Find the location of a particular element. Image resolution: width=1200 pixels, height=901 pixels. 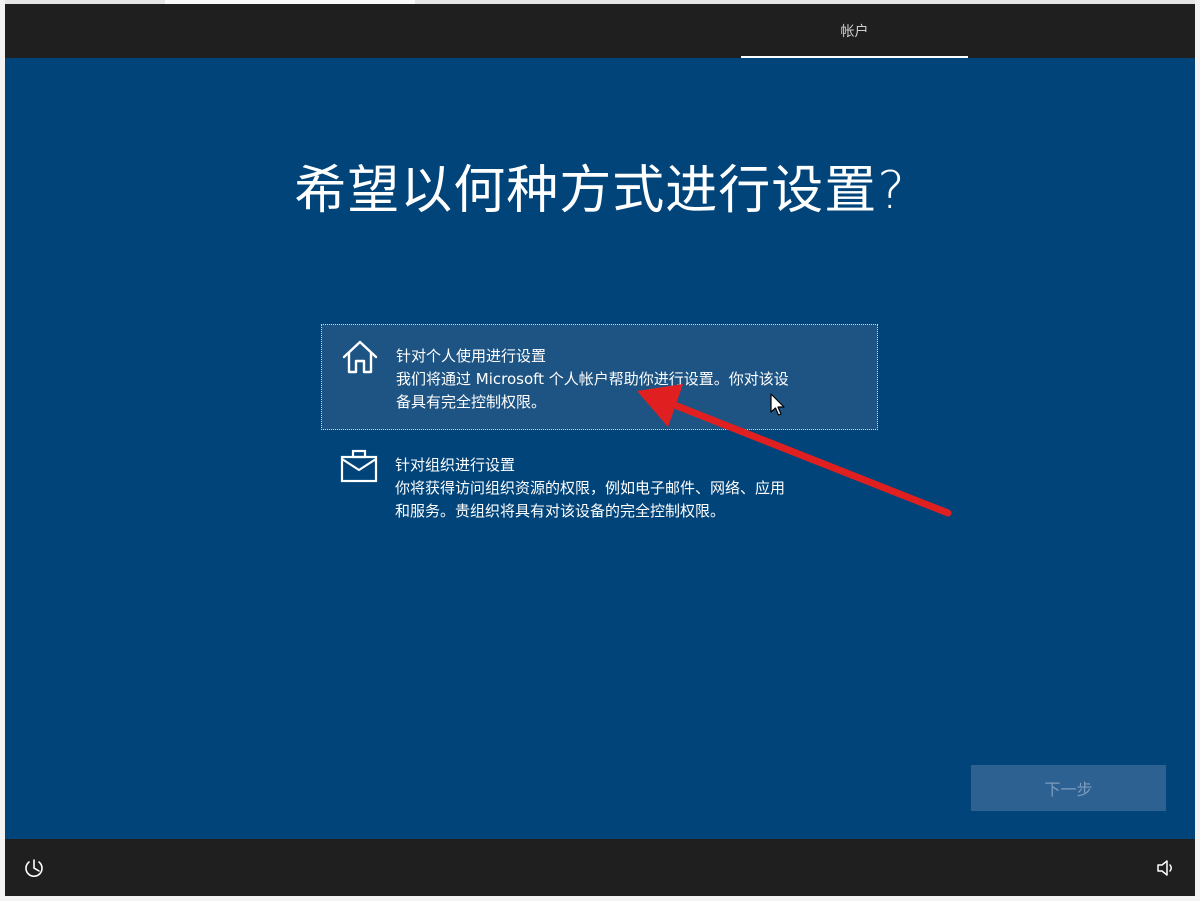

option-personal-title: 针对个人使用进行设置 is located at coordinates (471, 356).